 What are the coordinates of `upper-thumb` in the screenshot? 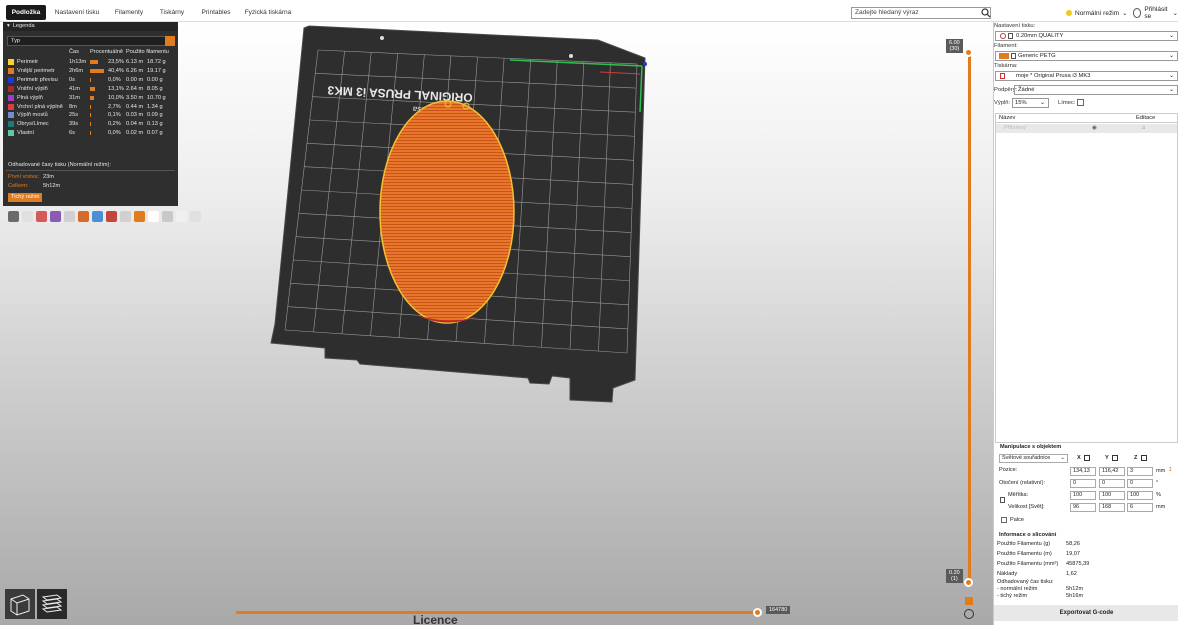 It's located at (968, 52).